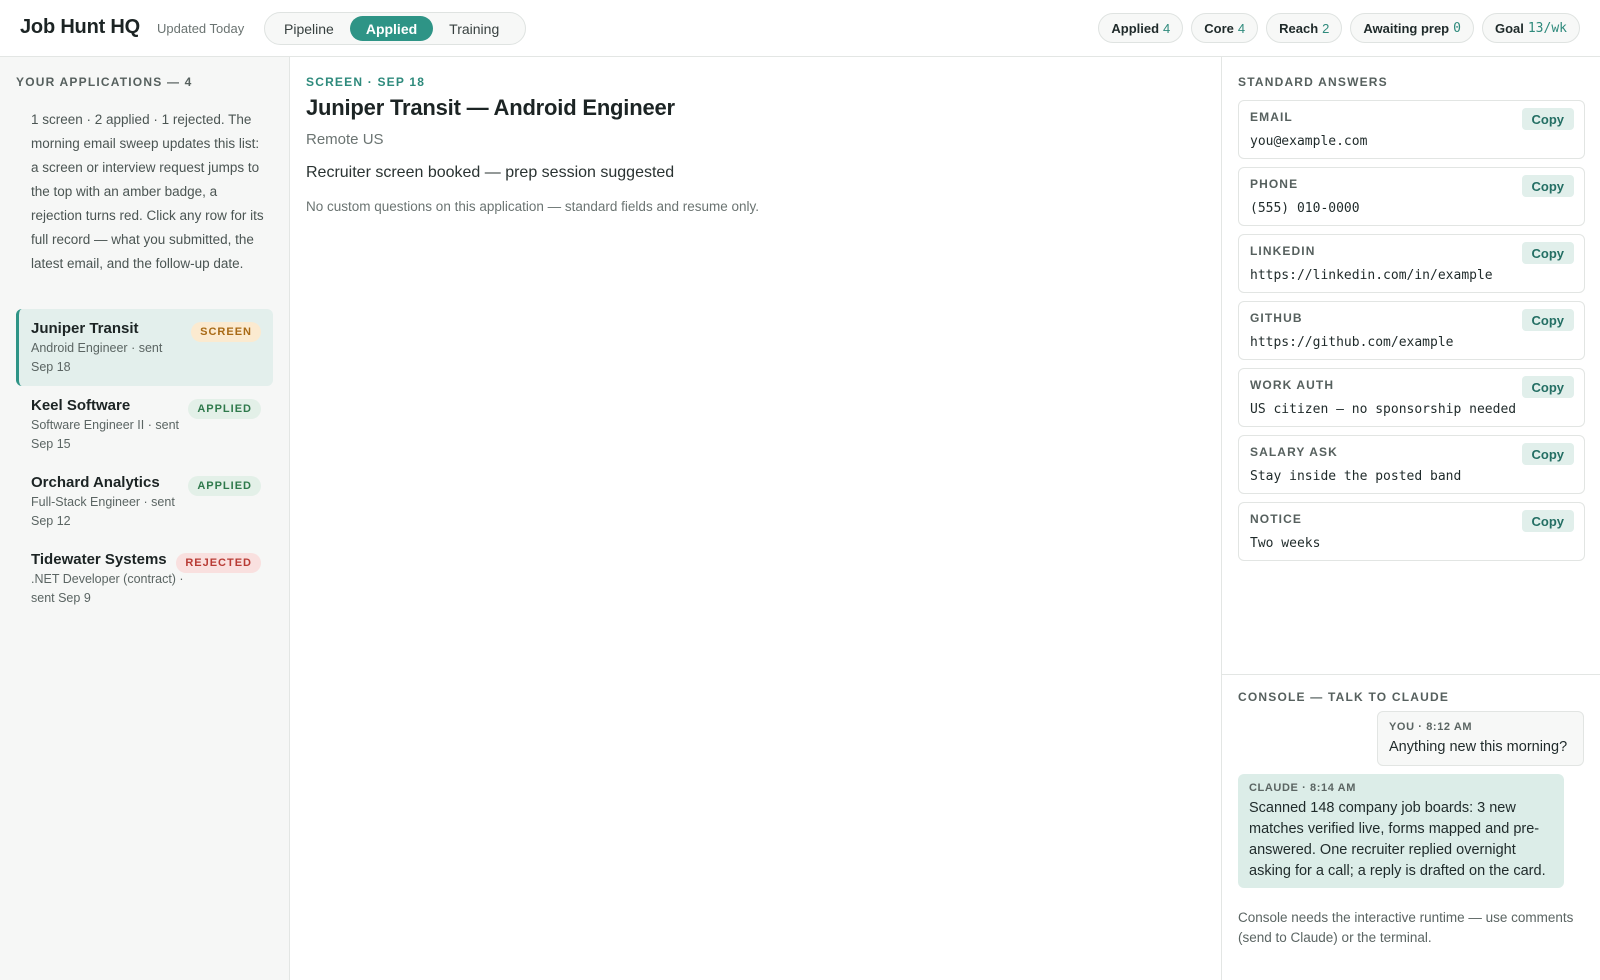 The image size is (1600, 980). What do you see at coordinates (1509, 28) in the screenshot?
I see `stat-label: Goal` at bounding box center [1509, 28].